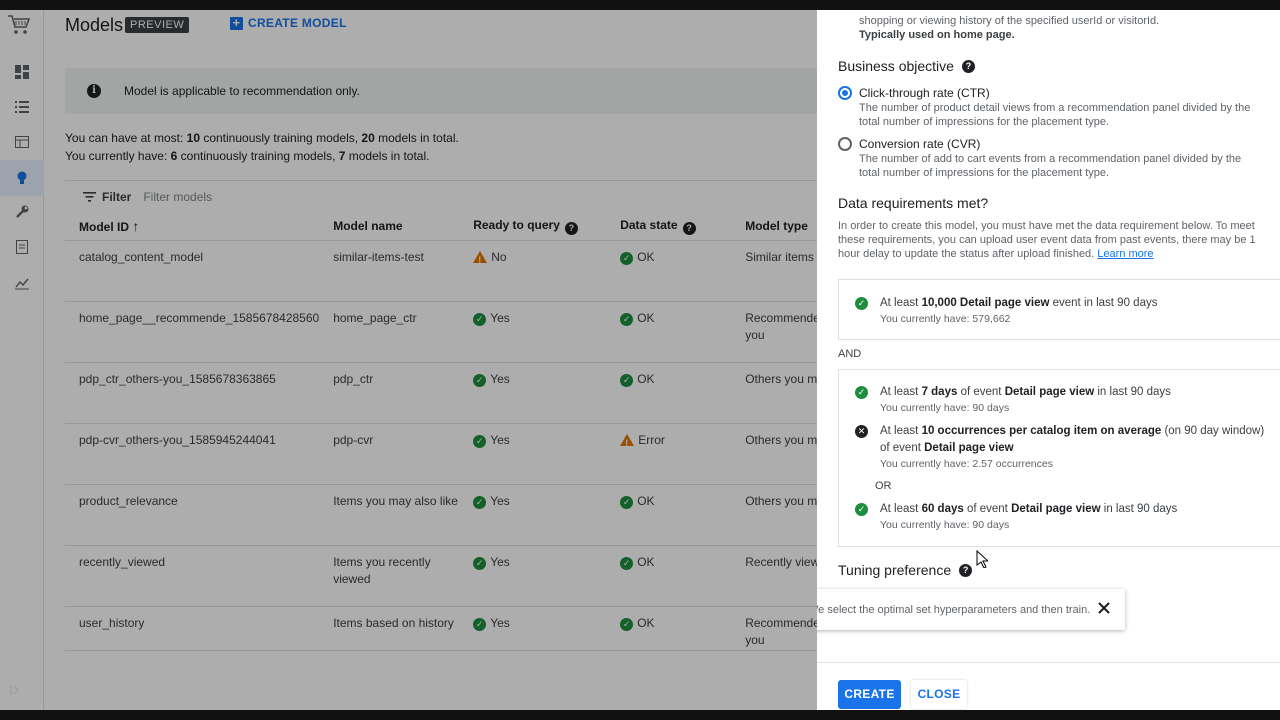 The image size is (1280, 720). I want to click on learn-more-link: Learn more, so click(1125, 254).